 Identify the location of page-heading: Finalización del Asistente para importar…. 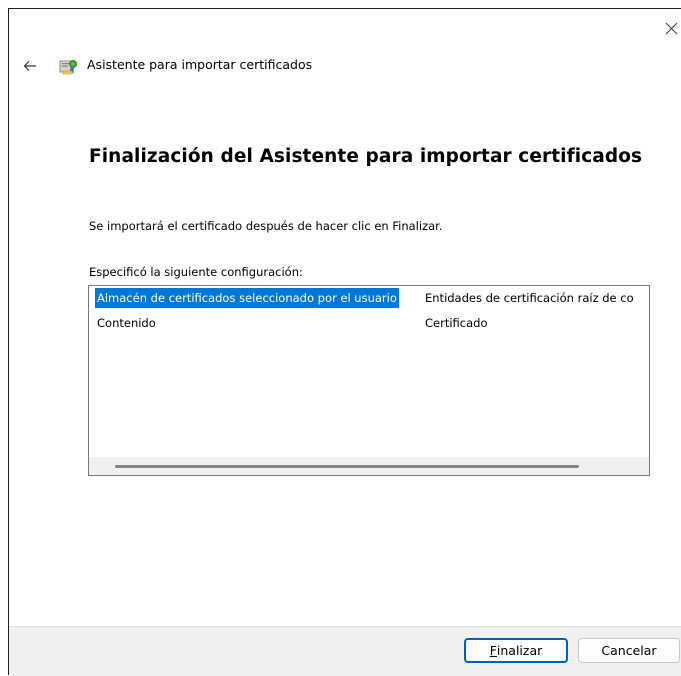
(366, 156).